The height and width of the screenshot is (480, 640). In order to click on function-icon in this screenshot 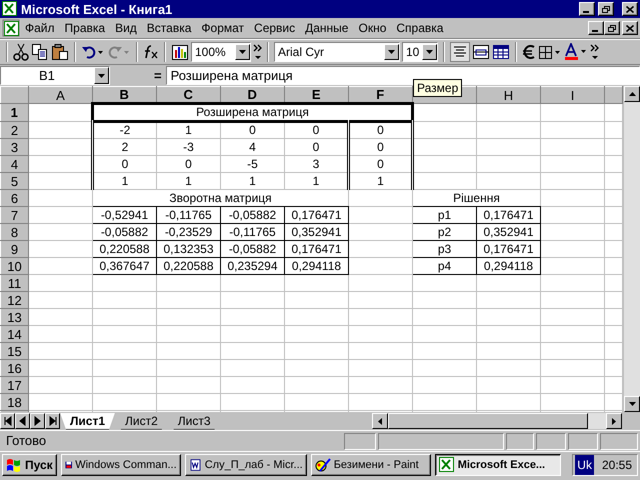, I will do `click(151, 52)`.